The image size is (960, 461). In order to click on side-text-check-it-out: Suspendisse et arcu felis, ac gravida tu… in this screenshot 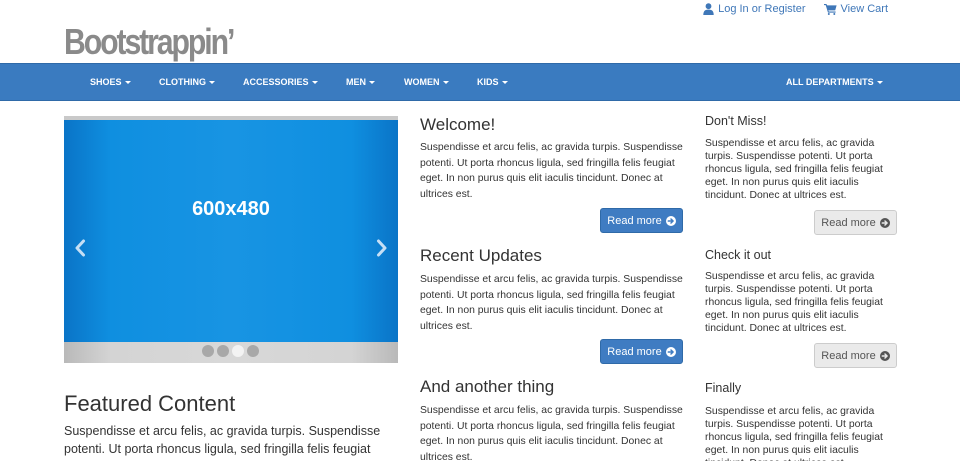, I will do `click(794, 302)`.